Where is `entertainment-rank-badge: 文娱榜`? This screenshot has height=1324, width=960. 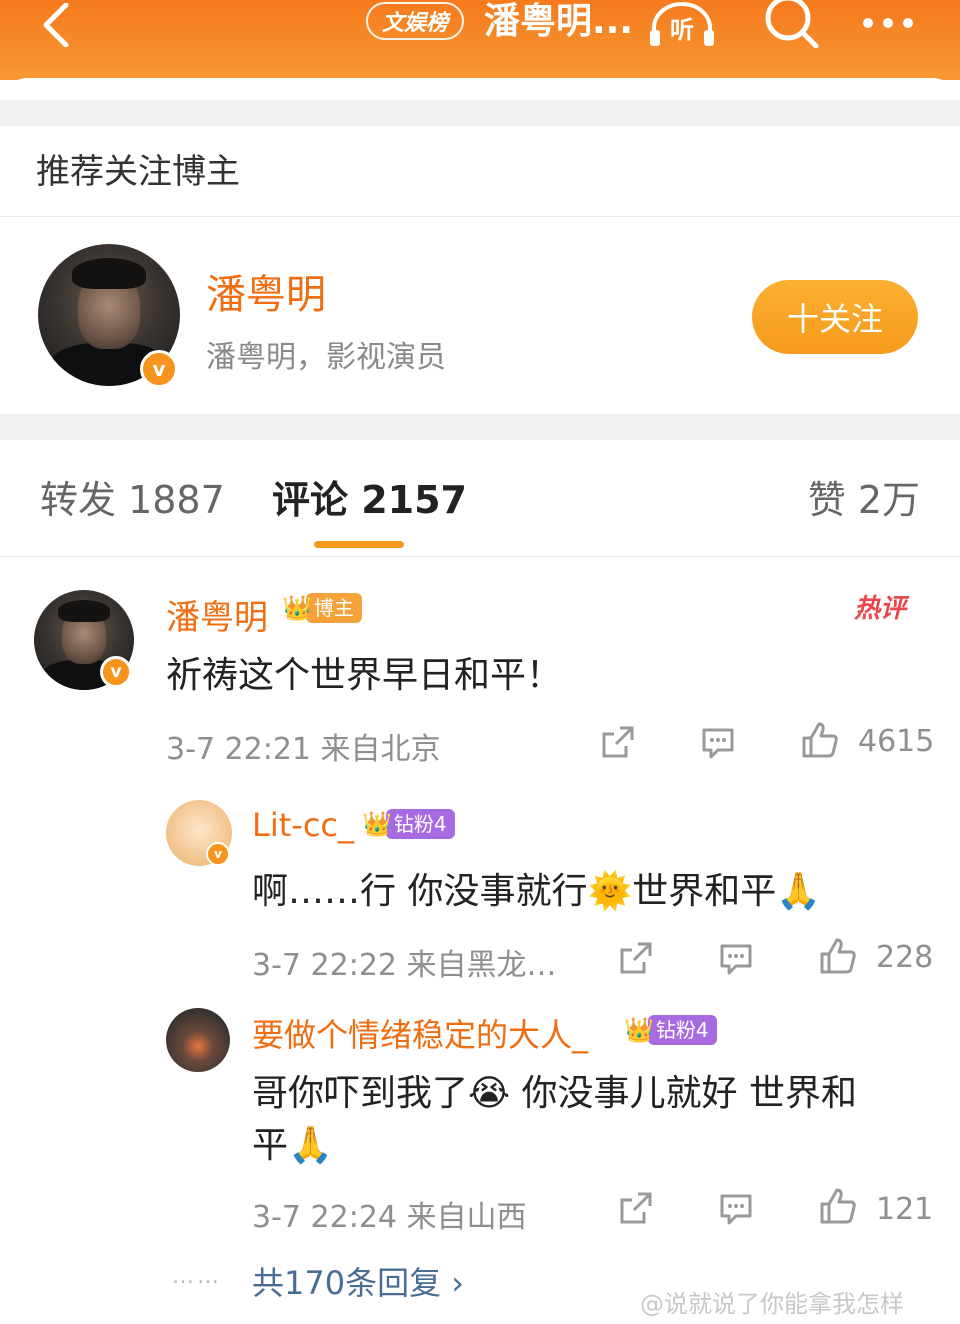
entertainment-rank-badge: 文娱榜 is located at coordinates (415, 21).